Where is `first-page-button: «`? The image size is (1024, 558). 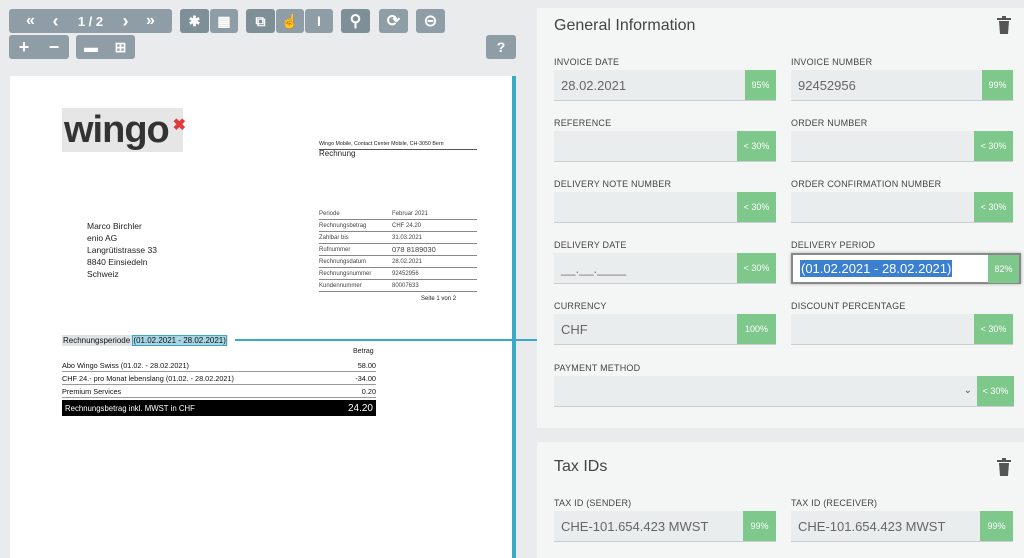 first-page-button: « is located at coordinates (31, 21).